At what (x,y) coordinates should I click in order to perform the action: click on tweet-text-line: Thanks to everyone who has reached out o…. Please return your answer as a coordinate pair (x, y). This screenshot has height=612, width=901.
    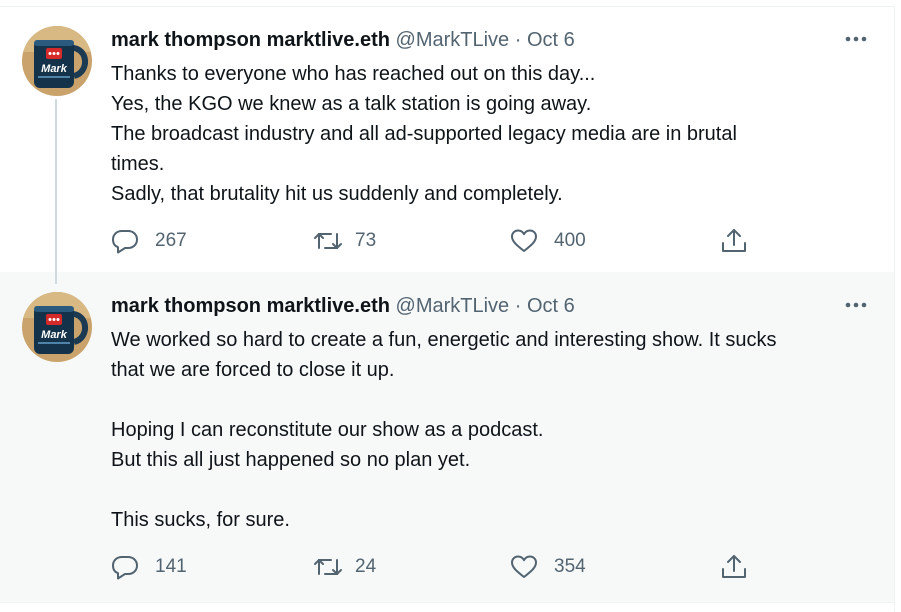
    Looking at the image, I should click on (353, 74).